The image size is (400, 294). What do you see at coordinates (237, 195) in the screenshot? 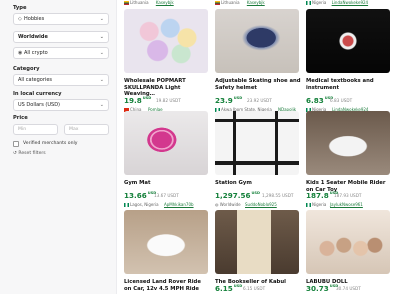
I see `product-price: 1,297.56USD` at bounding box center [237, 195].